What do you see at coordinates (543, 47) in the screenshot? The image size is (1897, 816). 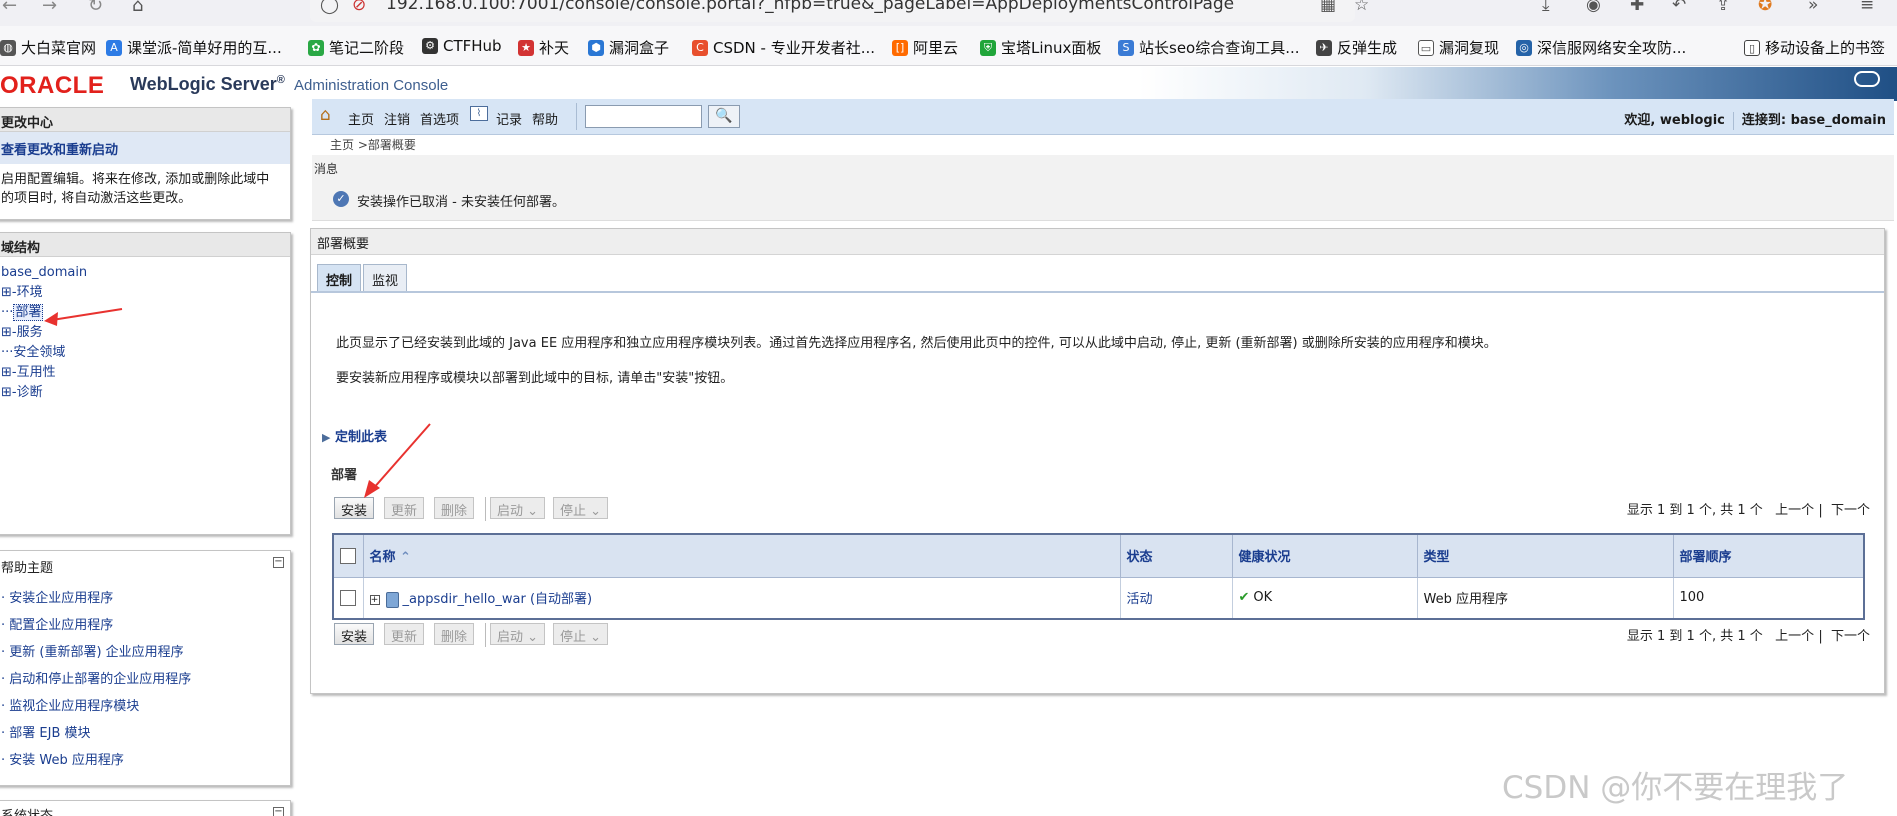 I see `bookmark-item: ★ 补天` at bounding box center [543, 47].